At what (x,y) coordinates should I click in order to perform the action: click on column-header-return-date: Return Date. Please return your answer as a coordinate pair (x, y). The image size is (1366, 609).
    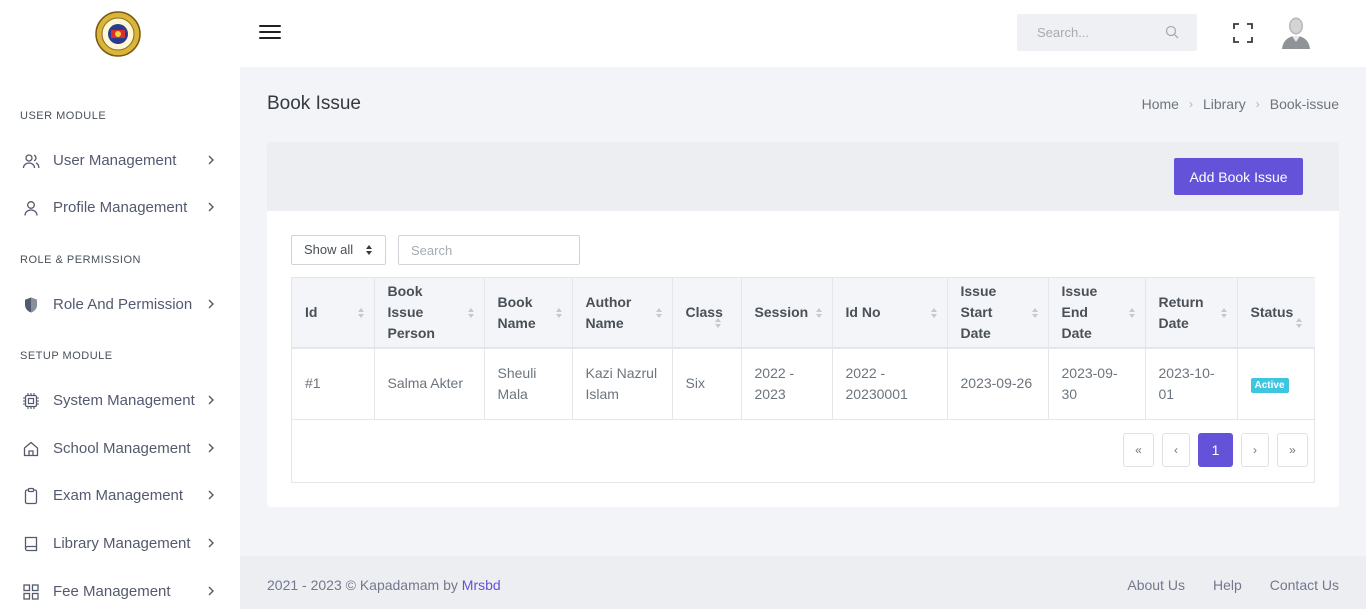
    Looking at the image, I should click on (1191, 313).